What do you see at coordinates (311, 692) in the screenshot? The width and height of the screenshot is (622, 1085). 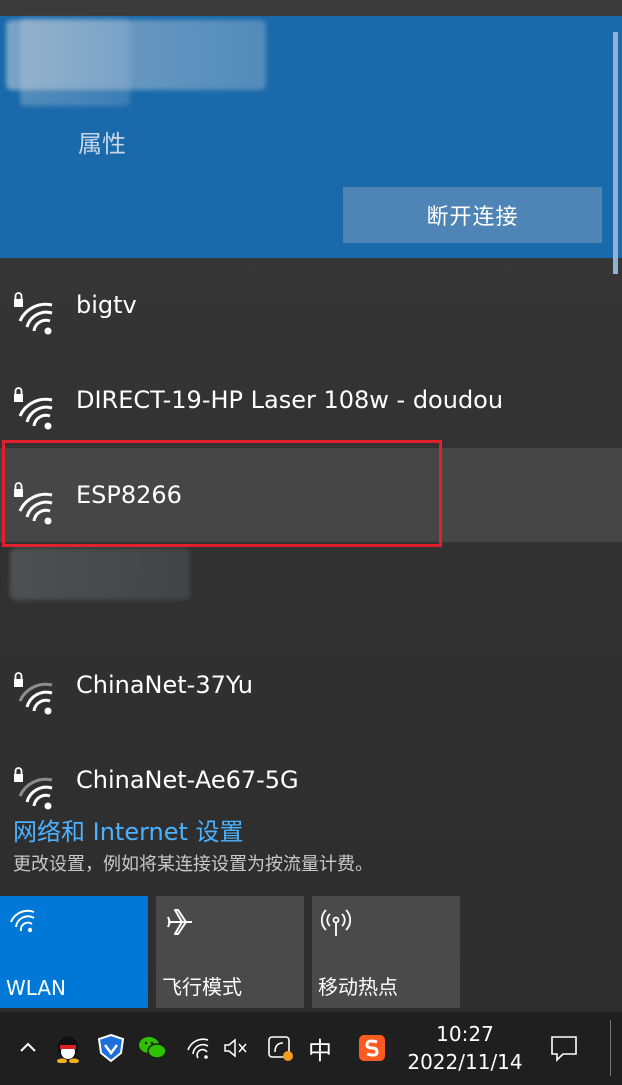 I see `network-item-chinanet-37yu: ChinaNet-37Yu` at bounding box center [311, 692].